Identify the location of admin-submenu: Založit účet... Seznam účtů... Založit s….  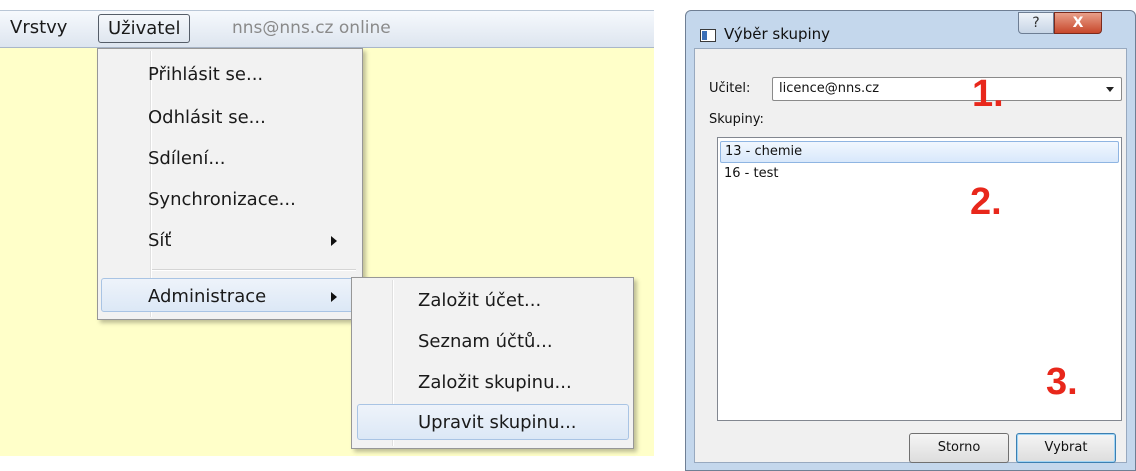
(492, 363).